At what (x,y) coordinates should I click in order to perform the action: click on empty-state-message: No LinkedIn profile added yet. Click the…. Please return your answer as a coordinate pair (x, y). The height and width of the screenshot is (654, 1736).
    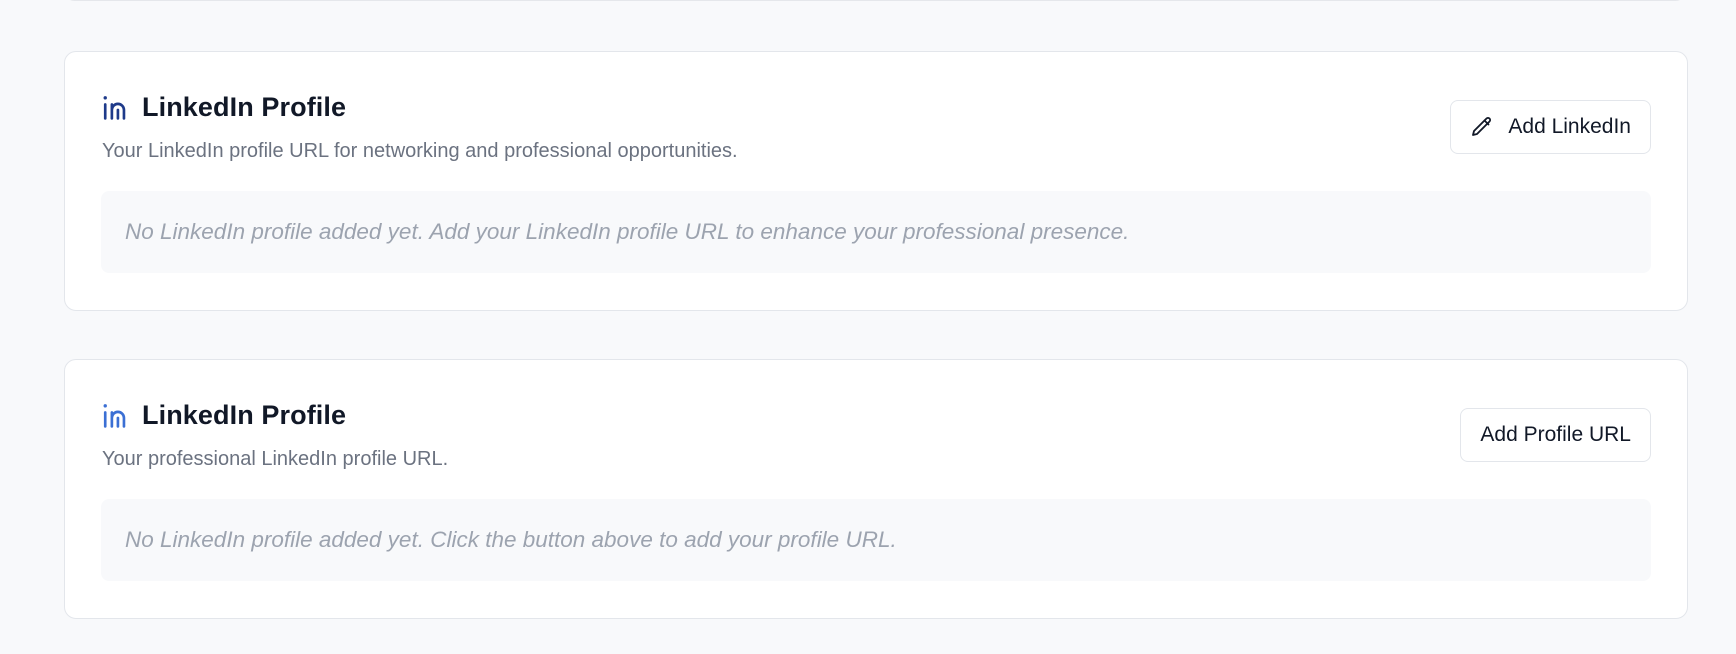
    Looking at the image, I should click on (511, 539).